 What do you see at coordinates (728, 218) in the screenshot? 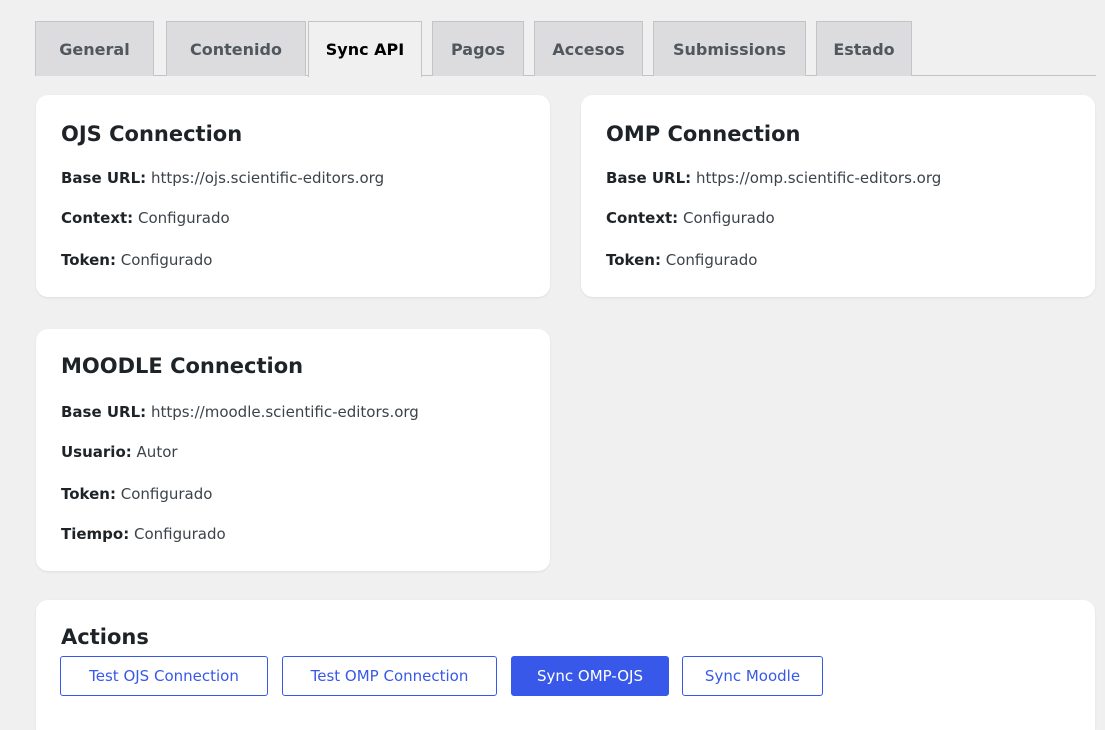
I see `omp-context-value: Configurado` at bounding box center [728, 218].